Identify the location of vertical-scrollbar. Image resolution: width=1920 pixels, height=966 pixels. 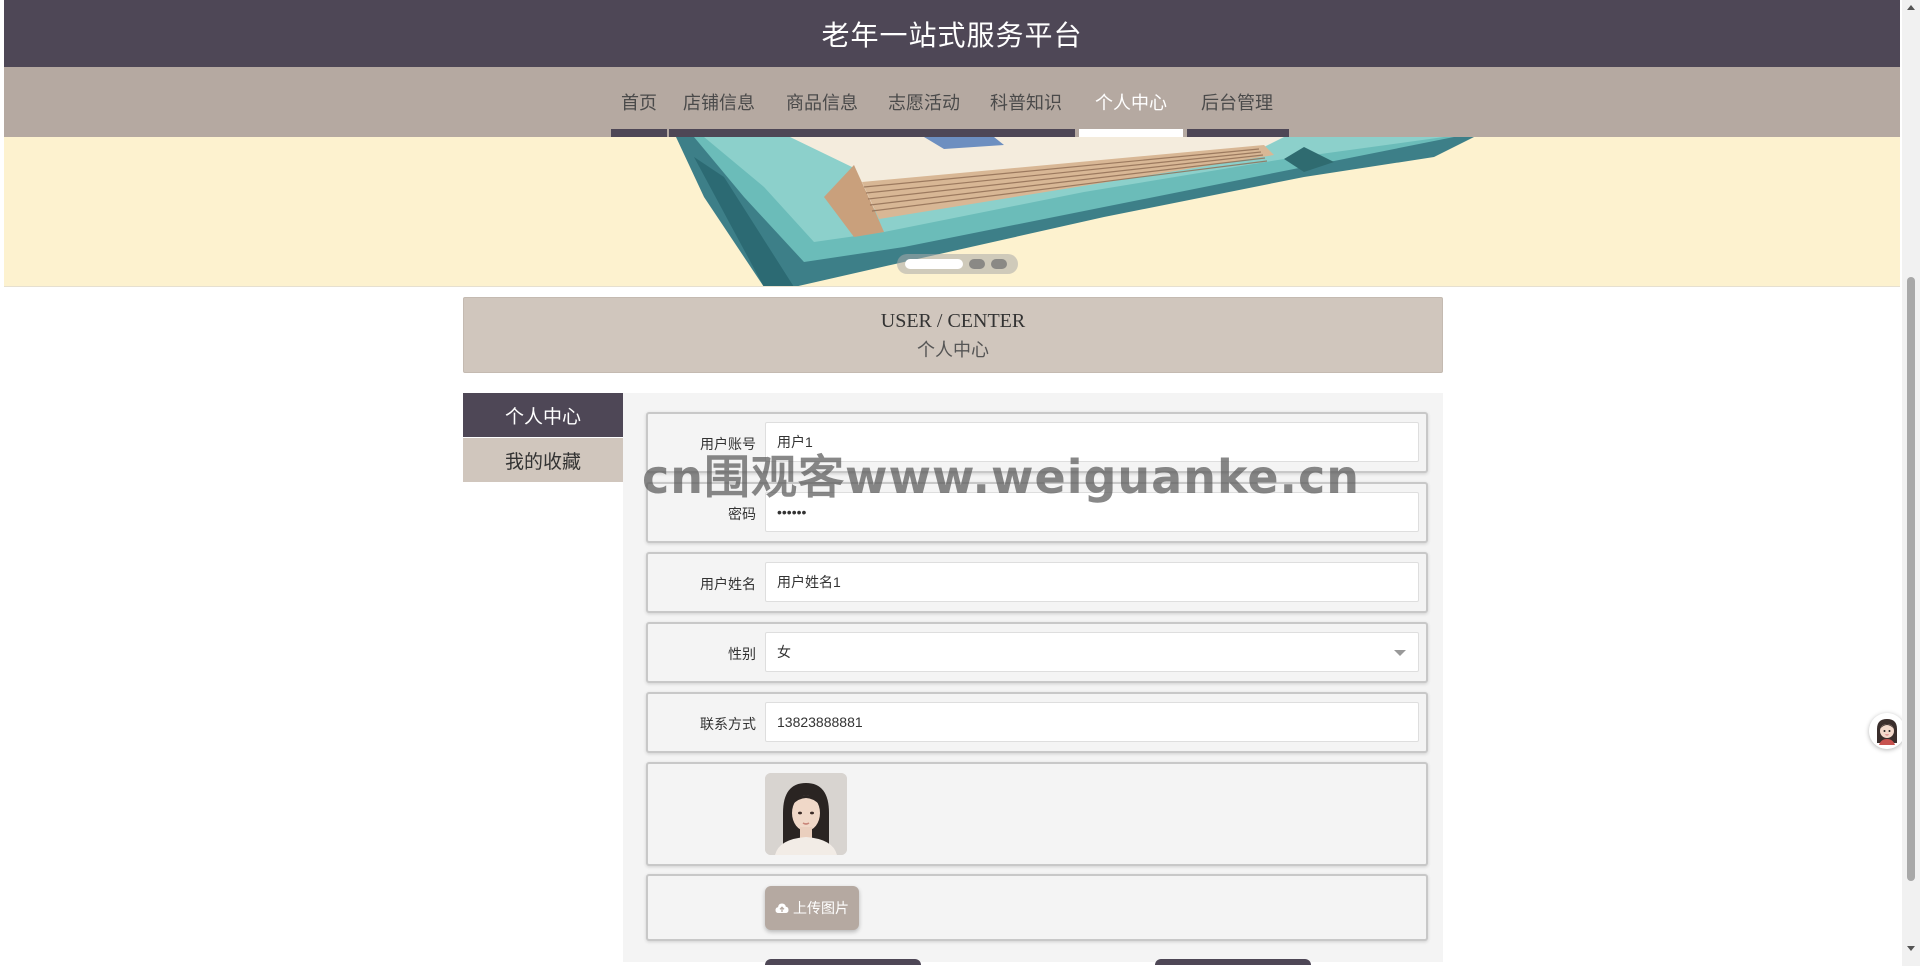
(1911, 483).